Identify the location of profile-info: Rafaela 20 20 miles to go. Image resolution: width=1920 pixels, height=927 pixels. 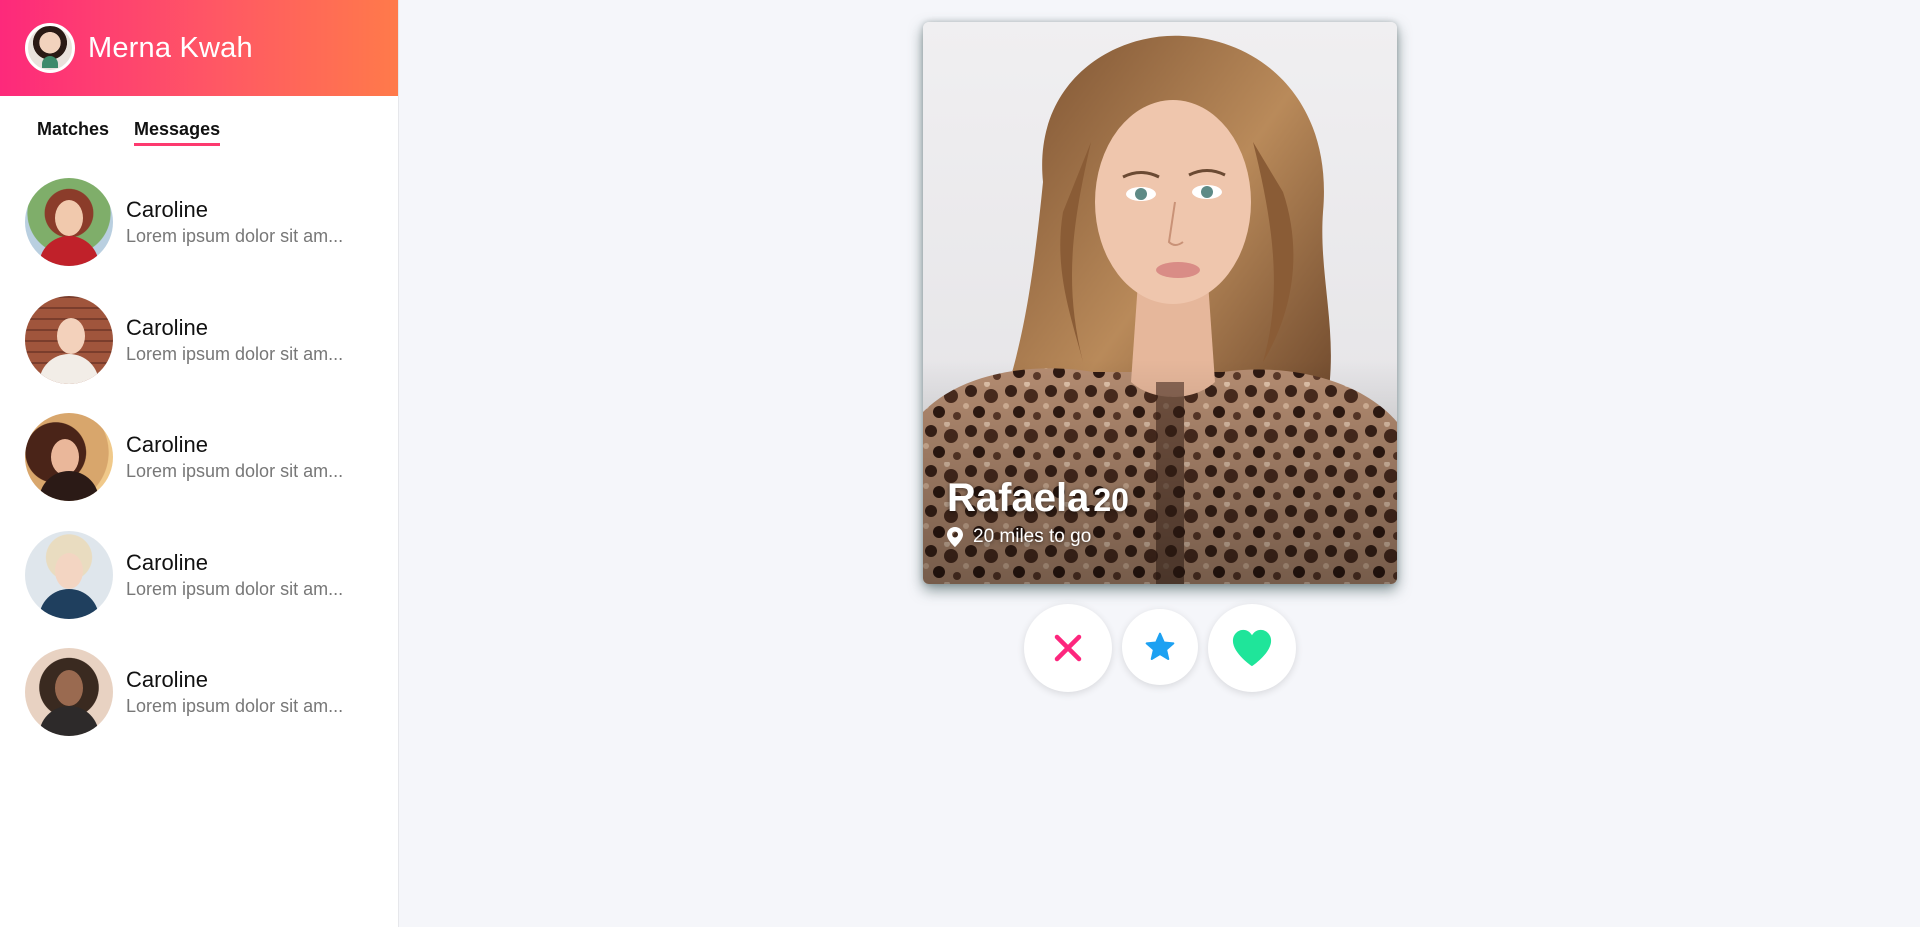
(1038, 512).